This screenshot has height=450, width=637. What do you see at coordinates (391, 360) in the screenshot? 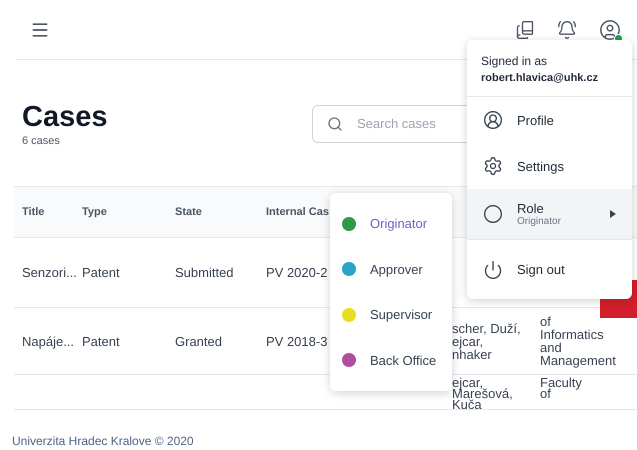
I see `role-option: Back Office` at bounding box center [391, 360].